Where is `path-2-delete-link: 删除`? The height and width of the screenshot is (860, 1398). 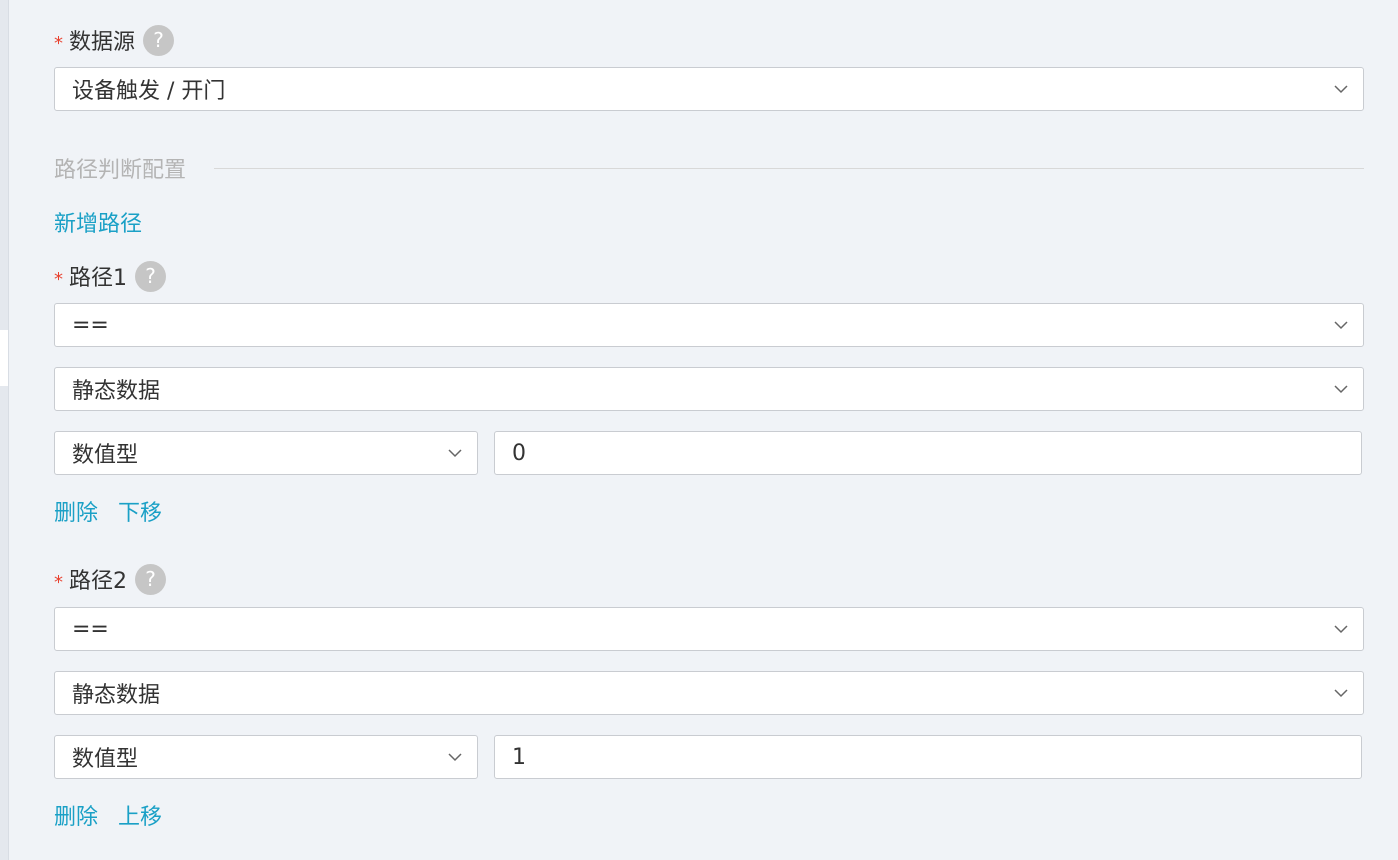
path-2-delete-link: 删除 is located at coordinates (76, 815).